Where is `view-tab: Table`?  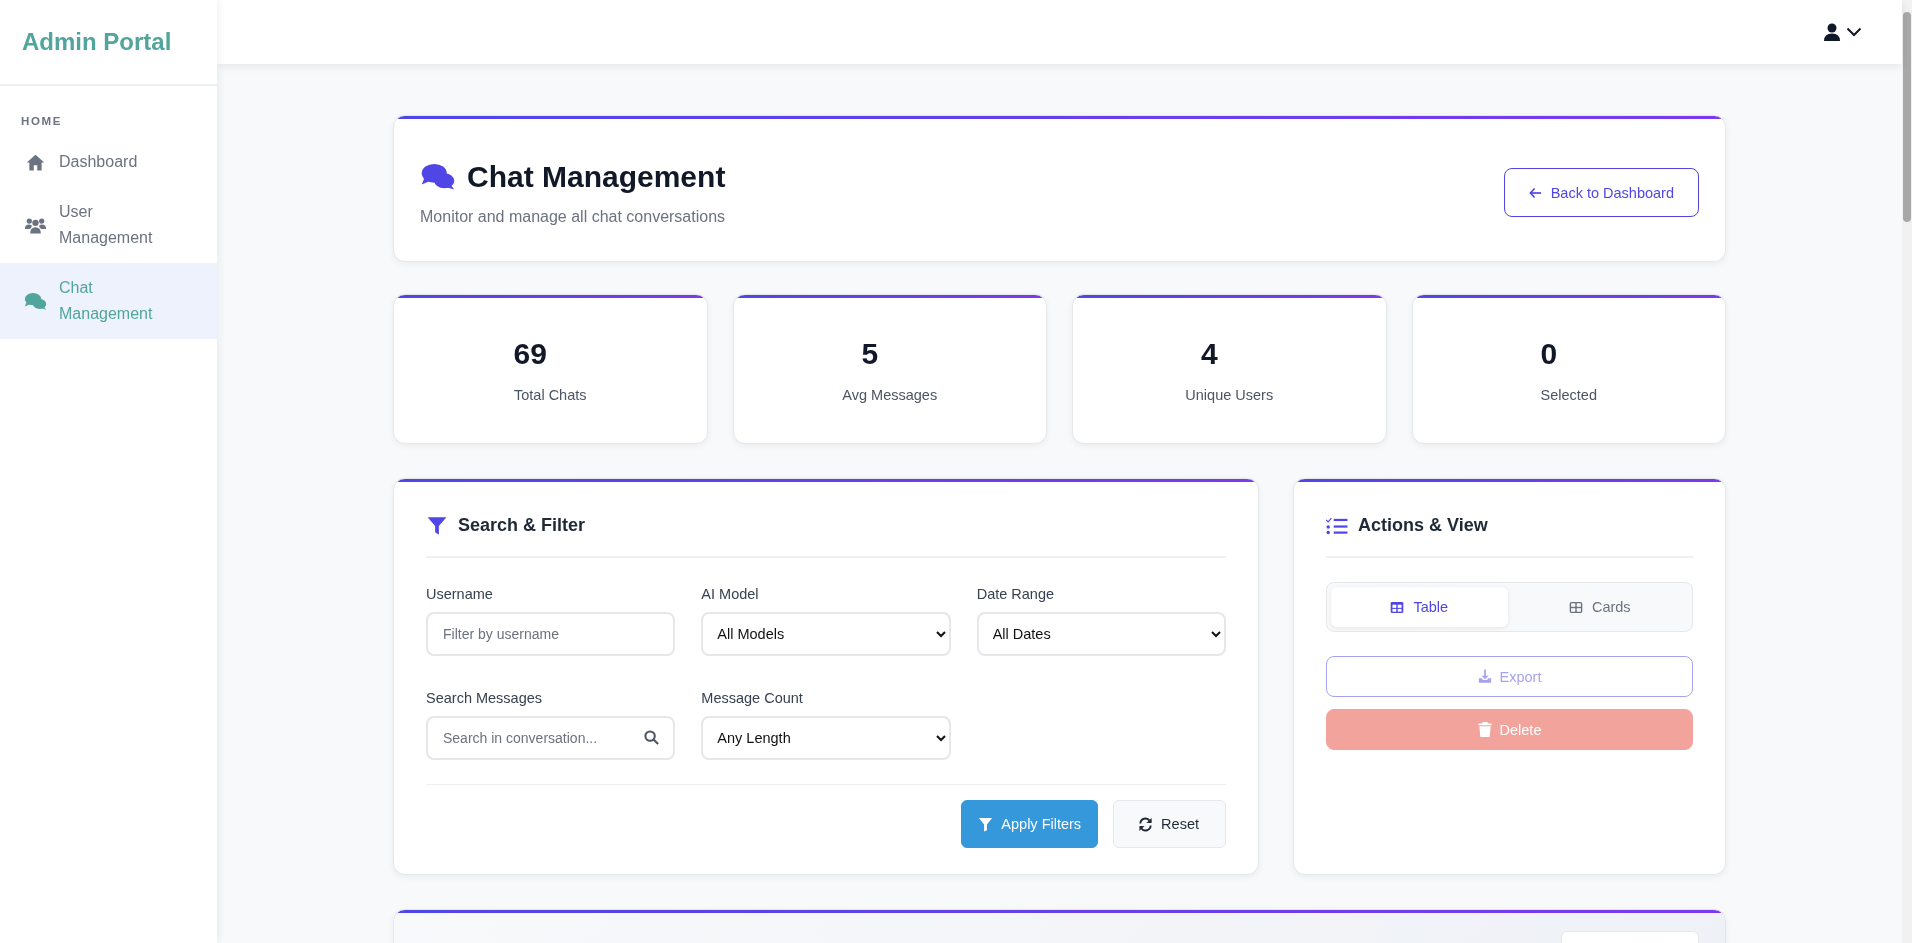
view-tab: Table is located at coordinates (1419, 607).